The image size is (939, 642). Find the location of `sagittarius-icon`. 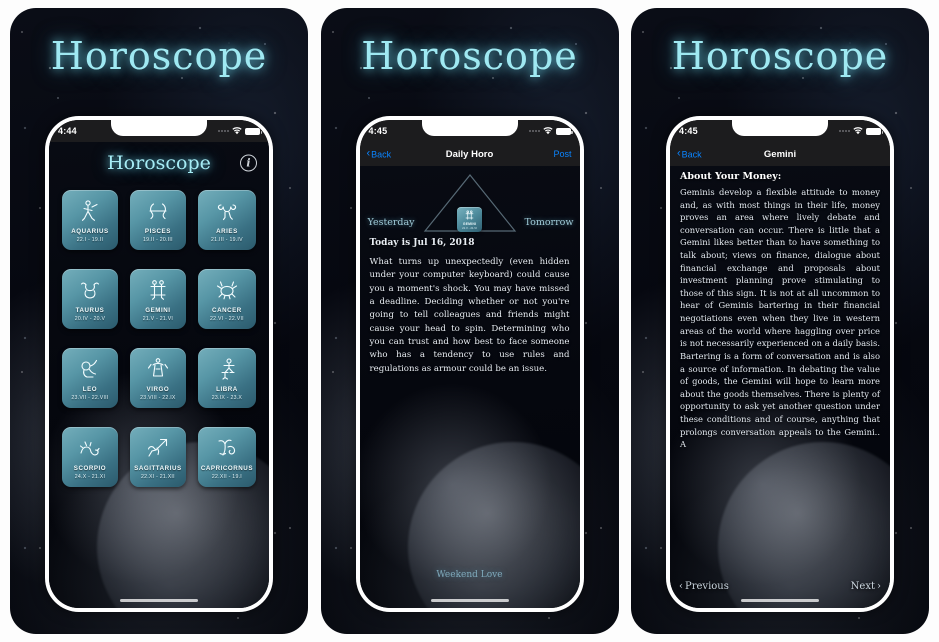

sagittarius-icon is located at coordinates (158, 448).